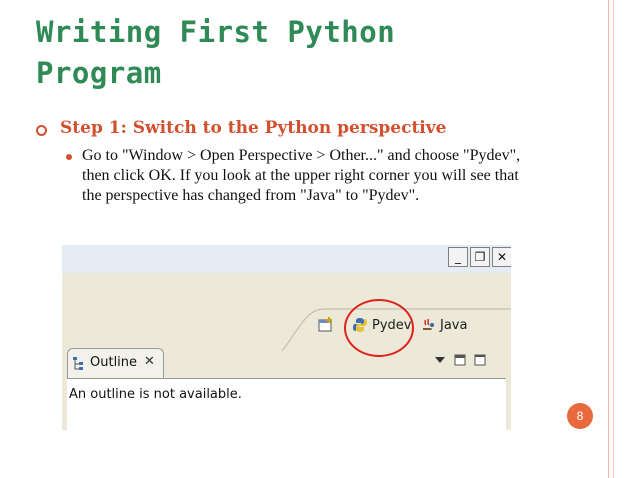 The image size is (638, 478). I want to click on open-perspective-button, so click(326, 325).